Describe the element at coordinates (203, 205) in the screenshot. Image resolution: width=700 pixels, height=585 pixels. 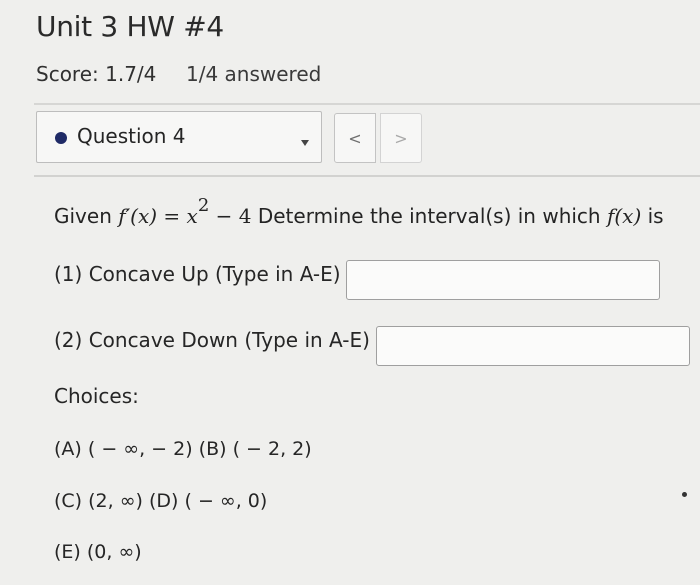
I see `exponent: 2` at that location.